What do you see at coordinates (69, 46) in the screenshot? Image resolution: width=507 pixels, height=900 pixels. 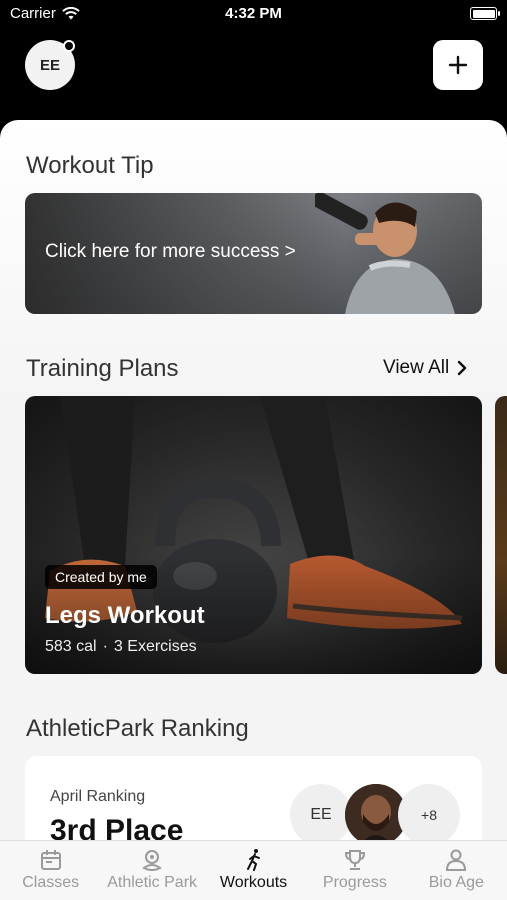 I see `notification-dot` at bounding box center [69, 46].